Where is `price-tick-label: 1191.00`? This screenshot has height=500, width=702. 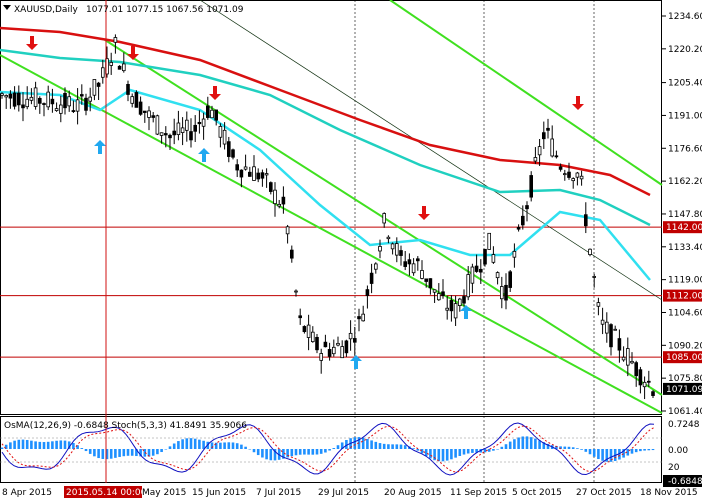 price-tick-label: 1191.00 is located at coordinates (685, 116).